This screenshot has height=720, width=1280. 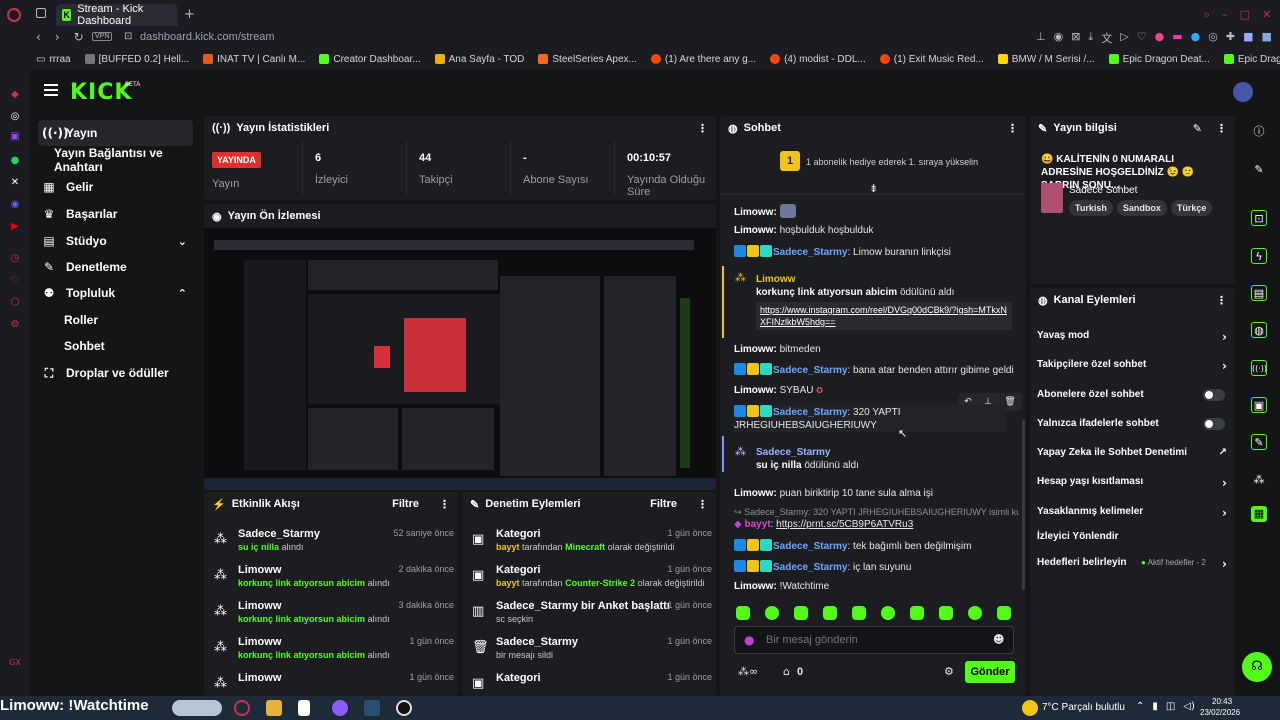 What do you see at coordinates (15, 94) in the screenshot?
I see `aria-icon: ◆` at bounding box center [15, 94].